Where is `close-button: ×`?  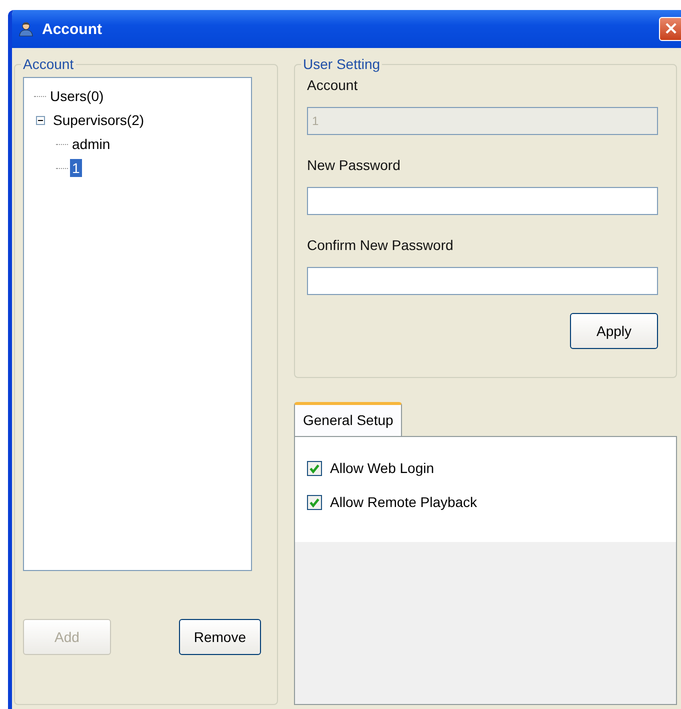 close-button: × is located at coordinates (670, 29).